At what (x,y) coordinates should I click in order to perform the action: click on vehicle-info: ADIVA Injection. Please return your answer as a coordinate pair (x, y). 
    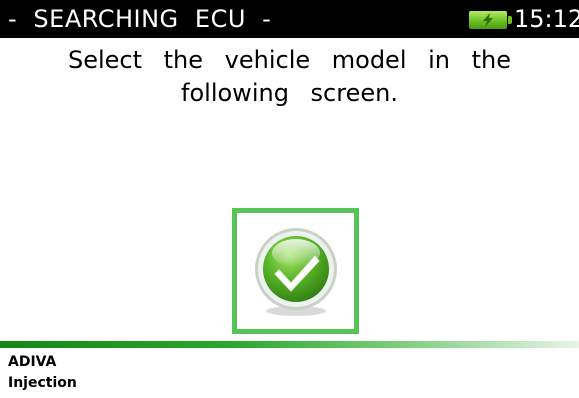
    Looking at the image, I should click on (42, 373).